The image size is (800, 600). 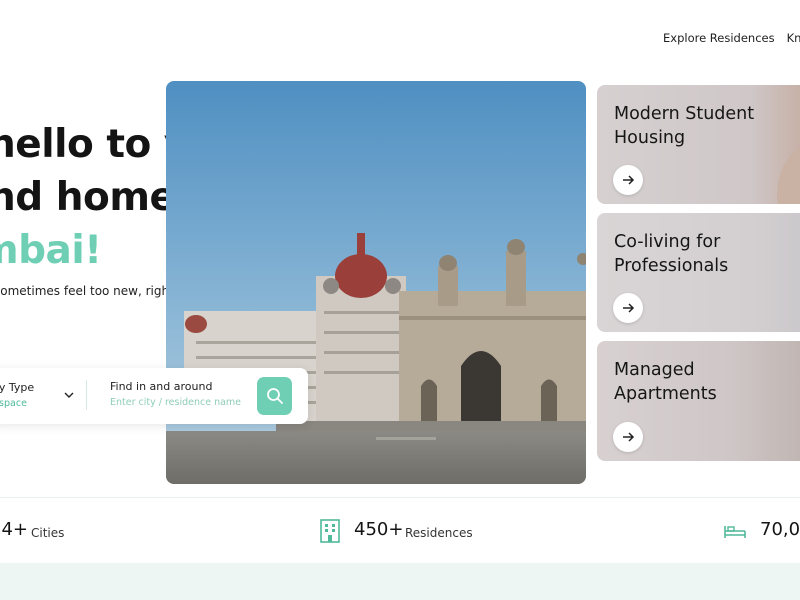 What do you see at coordinates (161, 386) in the screenshot?
I see `find-label: Find in and around` at bounding box center [161, 386].